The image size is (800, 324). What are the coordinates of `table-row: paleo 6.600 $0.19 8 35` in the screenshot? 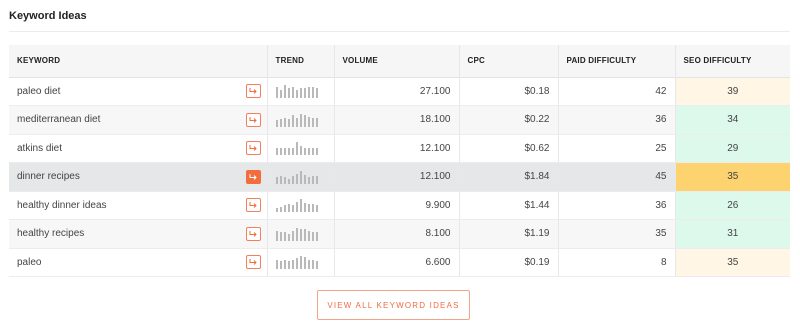 It's located at (399, 262).